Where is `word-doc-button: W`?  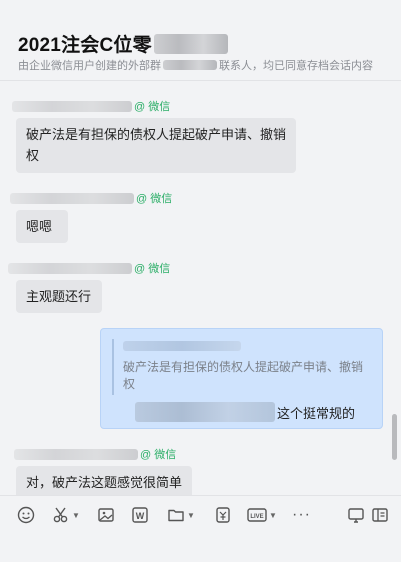
word-doc-button: W is located at coordinates (140, 515).